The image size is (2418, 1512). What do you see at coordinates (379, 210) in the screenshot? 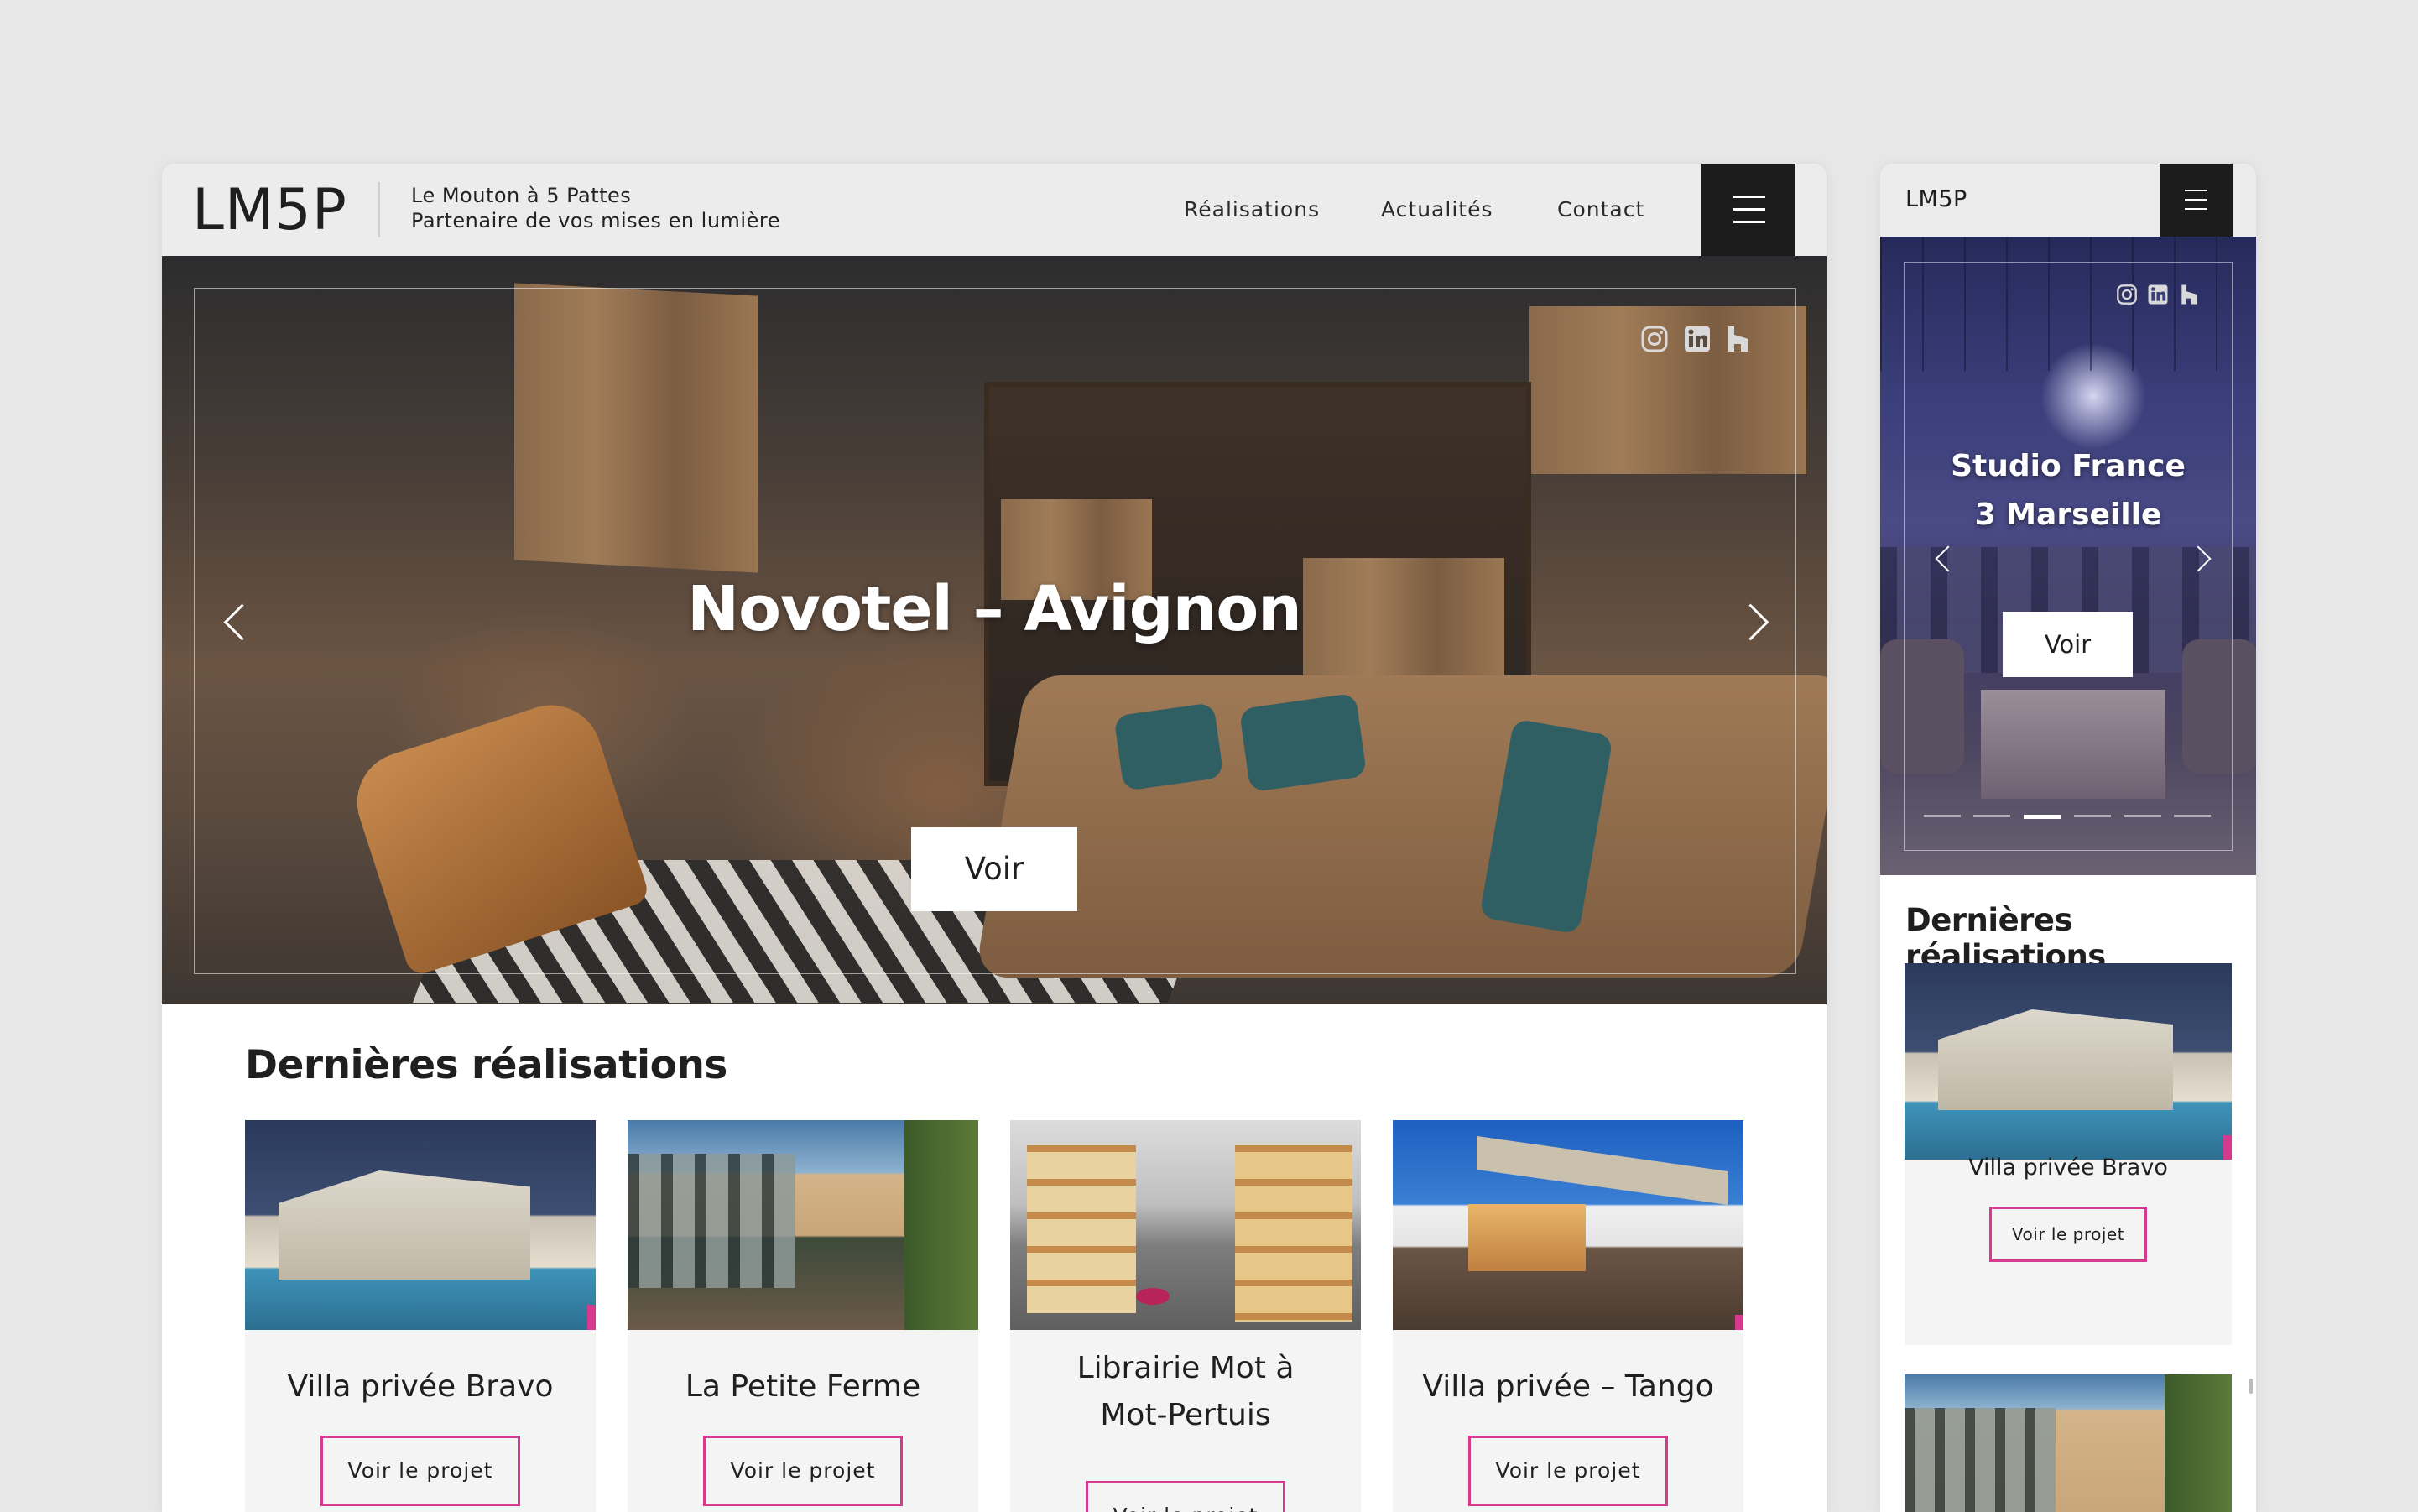
I see `header-divider` at bounding box center [379, 210].